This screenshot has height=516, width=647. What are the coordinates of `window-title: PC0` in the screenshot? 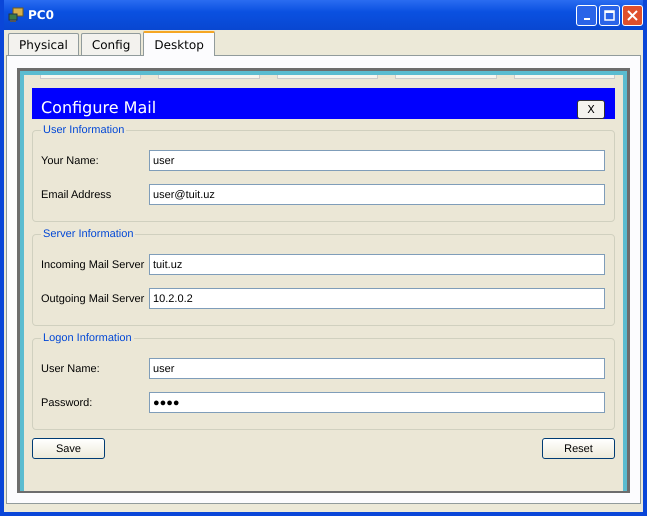 It's located at (41, 15).